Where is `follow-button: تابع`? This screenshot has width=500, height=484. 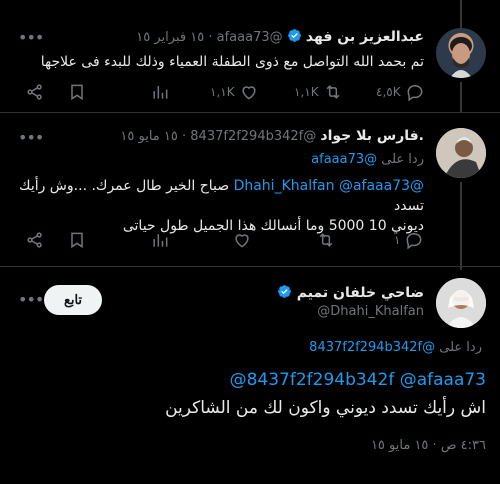 follow-button: تابع is located at coordinates (73, 300).